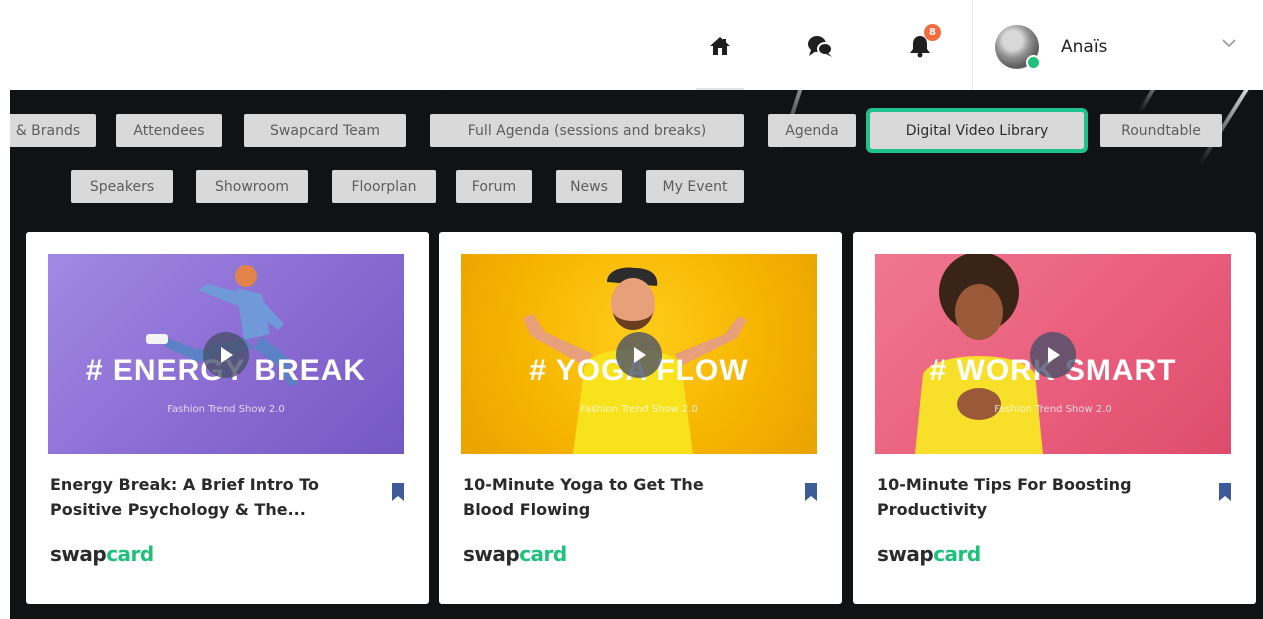 This screenshot has height=619, width=1263. I want to click on tab-showroom: Showroom, so click(252, 186).